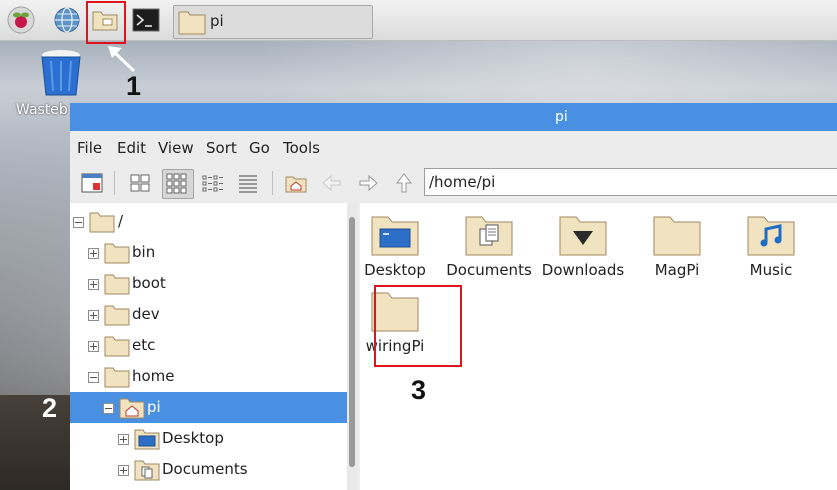 This screenshot has height=490, width=837. What do you see at coordinates (205, 469) in the screenshot?
I see `tree-item-label: Documents` at bounding box center [205, 469].